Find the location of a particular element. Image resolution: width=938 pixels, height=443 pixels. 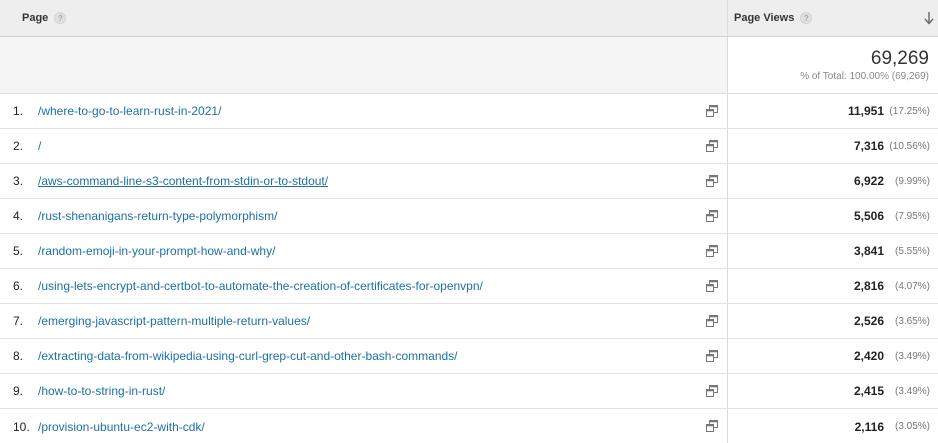

page-column-header: Page ? is located at coordinates (363, 18).